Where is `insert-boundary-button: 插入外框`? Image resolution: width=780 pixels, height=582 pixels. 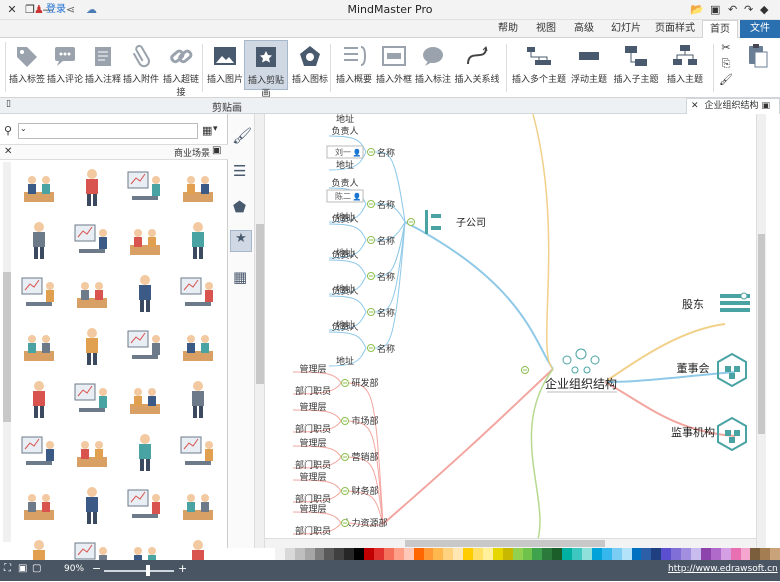
insert-boundary-button: 插入外框 is located at coordinates (394, 65).